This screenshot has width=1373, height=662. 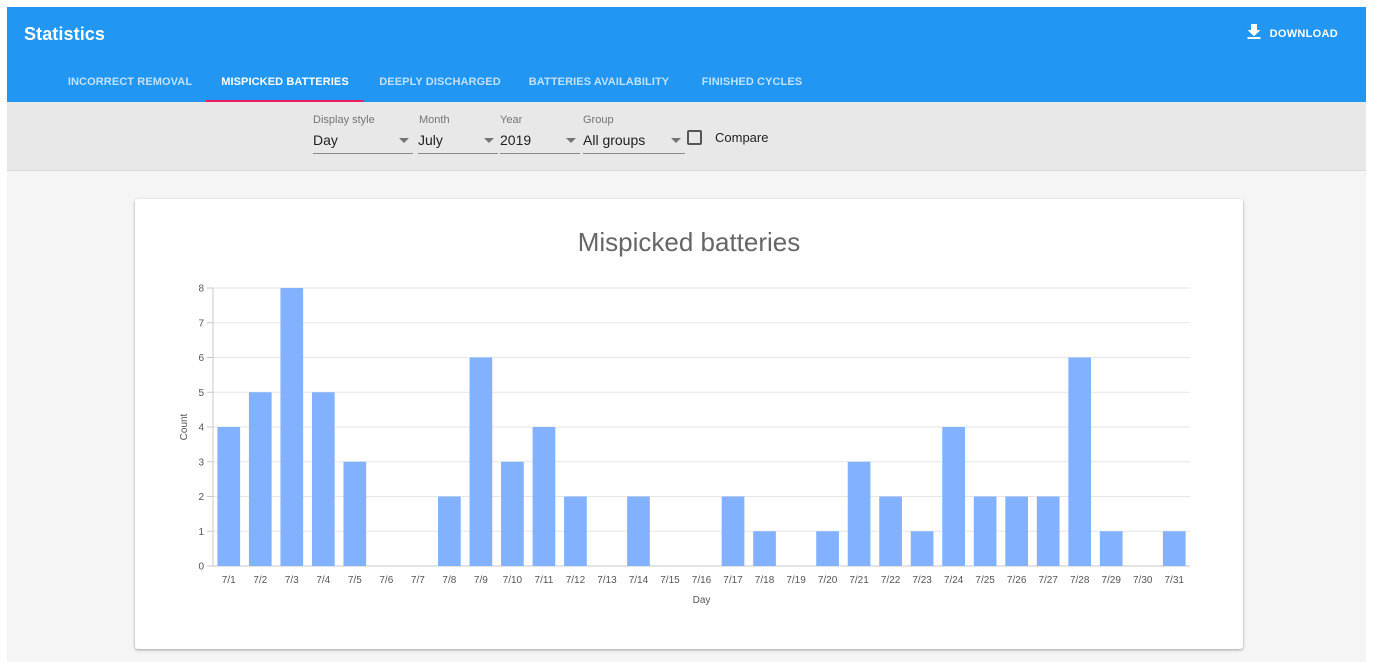 What do you see at coordinates (1303, 33) in the screenshot?
I see `download-label: DOWNLOAD` at bounding box center [1303, 33].